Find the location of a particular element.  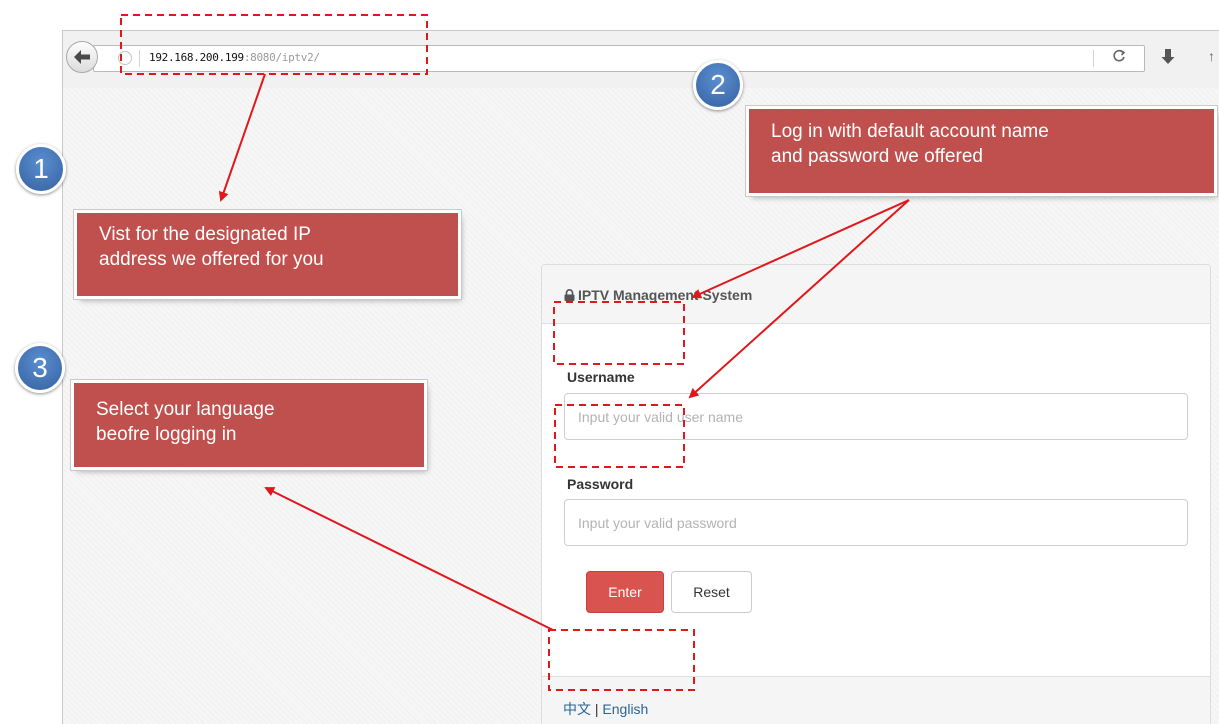

step-badge-3: 3 is located at coordinates (40, 368).